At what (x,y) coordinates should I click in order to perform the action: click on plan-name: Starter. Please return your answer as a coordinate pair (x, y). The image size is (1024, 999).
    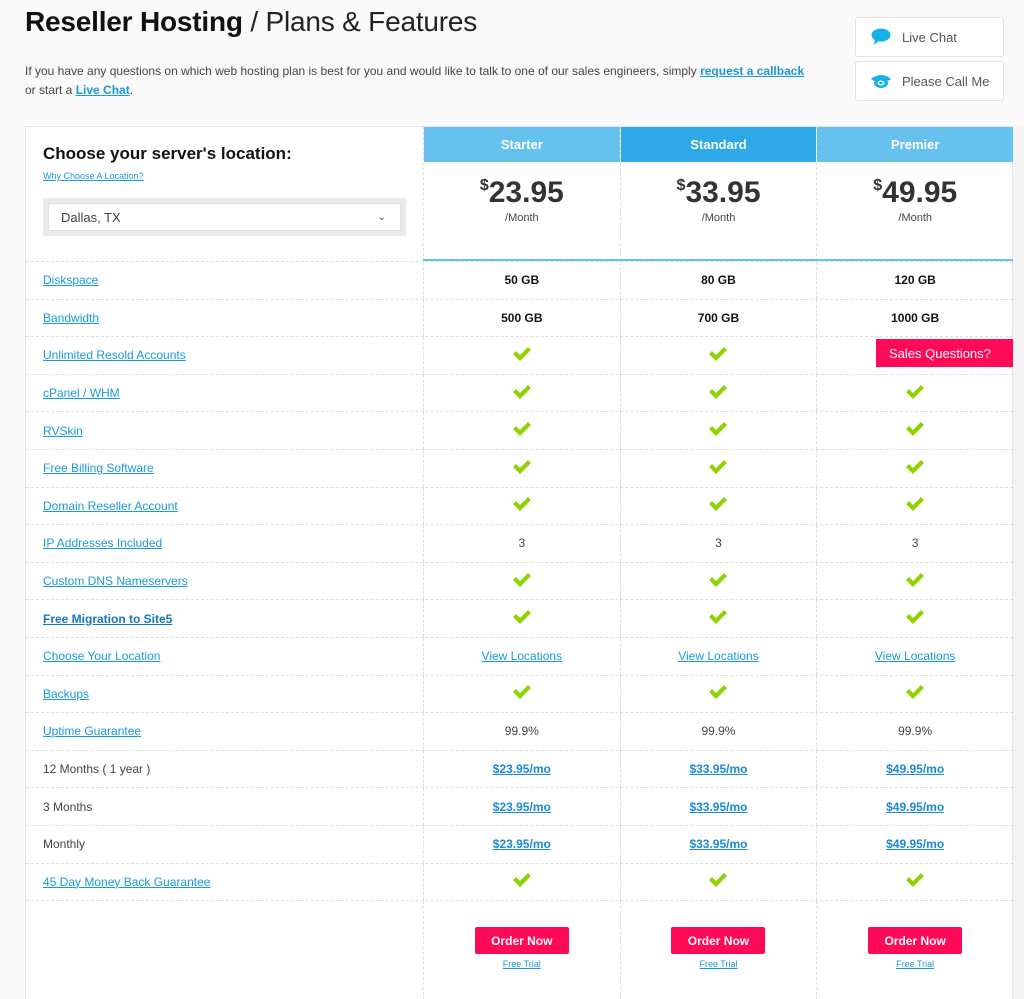
    Looking at the image, I should click on (522, 144).